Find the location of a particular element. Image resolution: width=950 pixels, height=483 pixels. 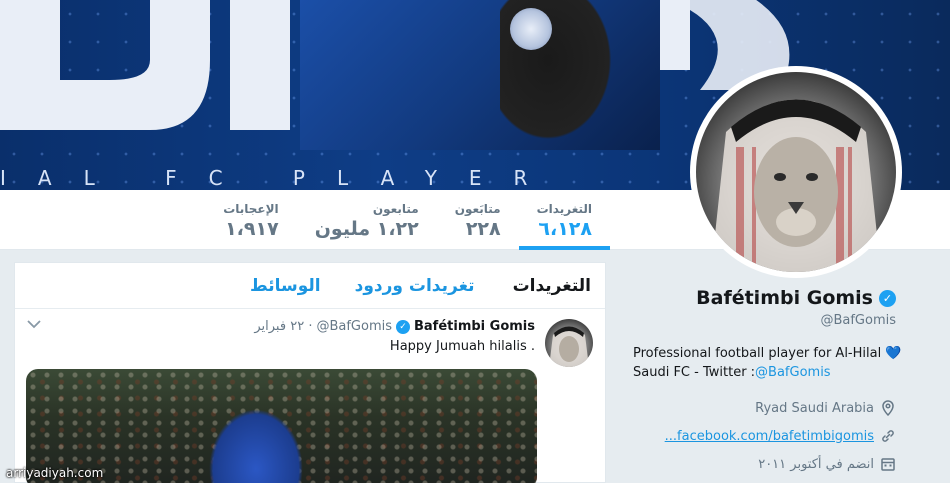

stat-likes: الإعجابات ١،٩١٧ is located at coordinates (250, 220).